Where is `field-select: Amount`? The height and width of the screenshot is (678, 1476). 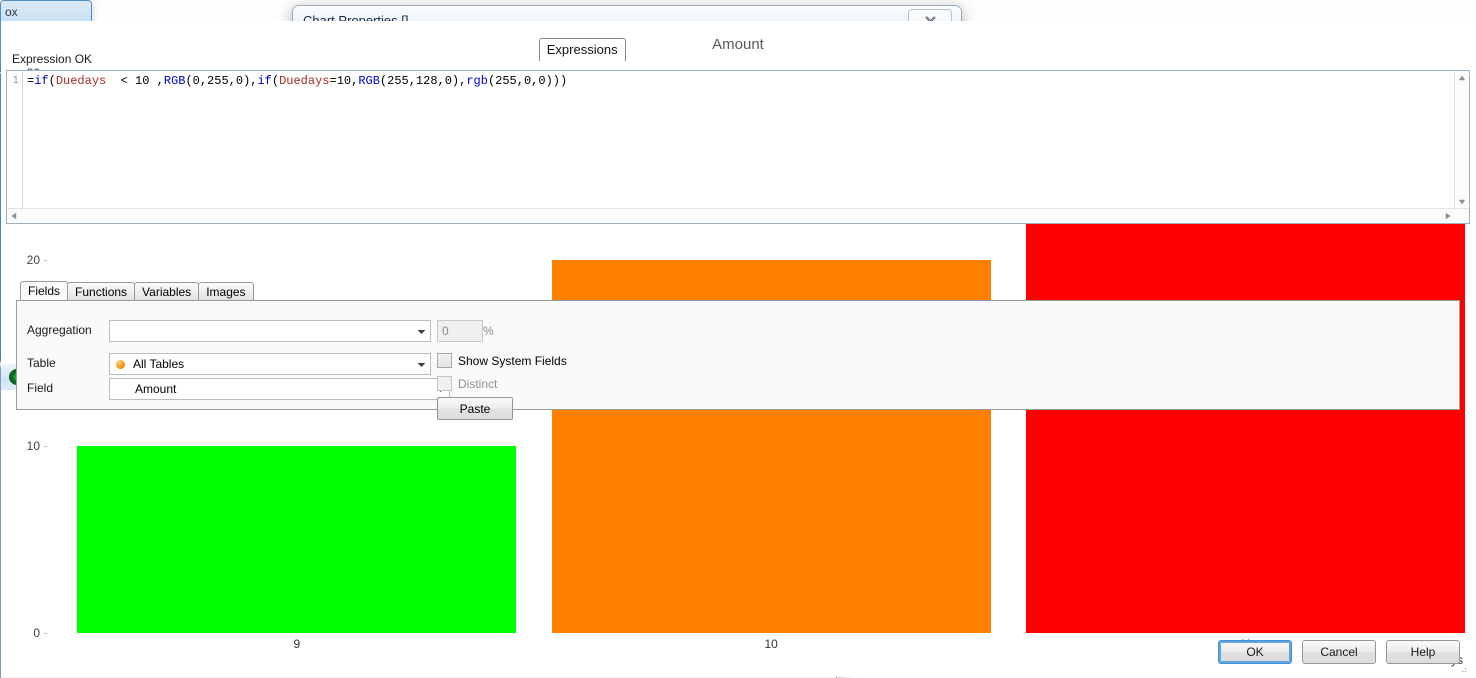
field-select: Amount is located at coordinates (279, 389).